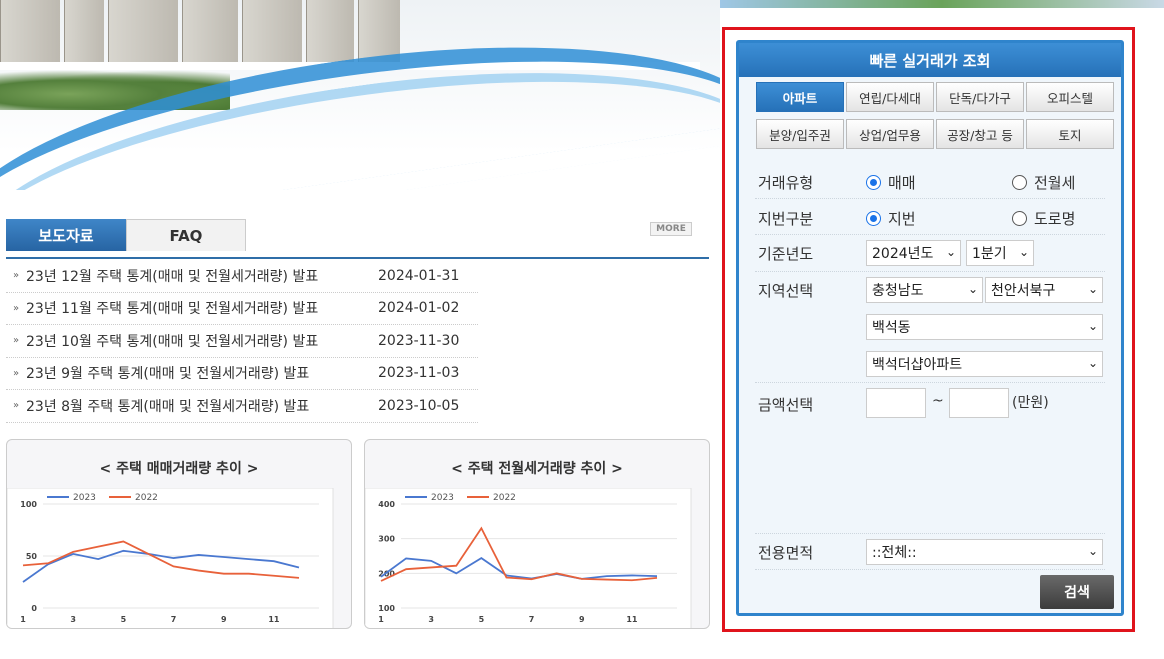 This screenshot has height=659, width=1164. Describe the element at coordinates (980, 97) in the screenshot. I see `tab-detached-house: 단독/다가구` at that location.